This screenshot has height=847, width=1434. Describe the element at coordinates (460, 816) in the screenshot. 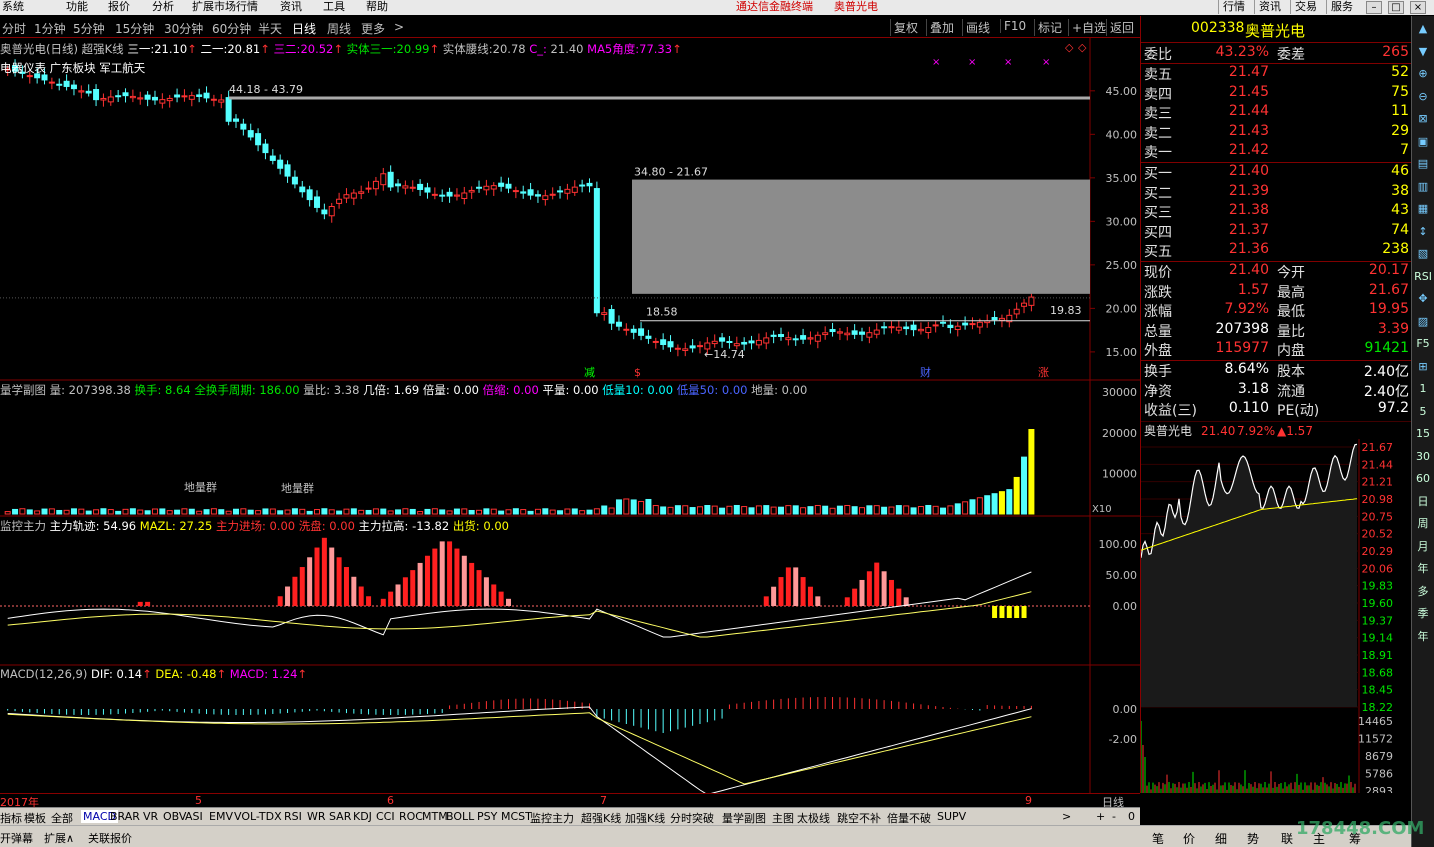

I see `indicator-tab-17: BOLL` at that location.